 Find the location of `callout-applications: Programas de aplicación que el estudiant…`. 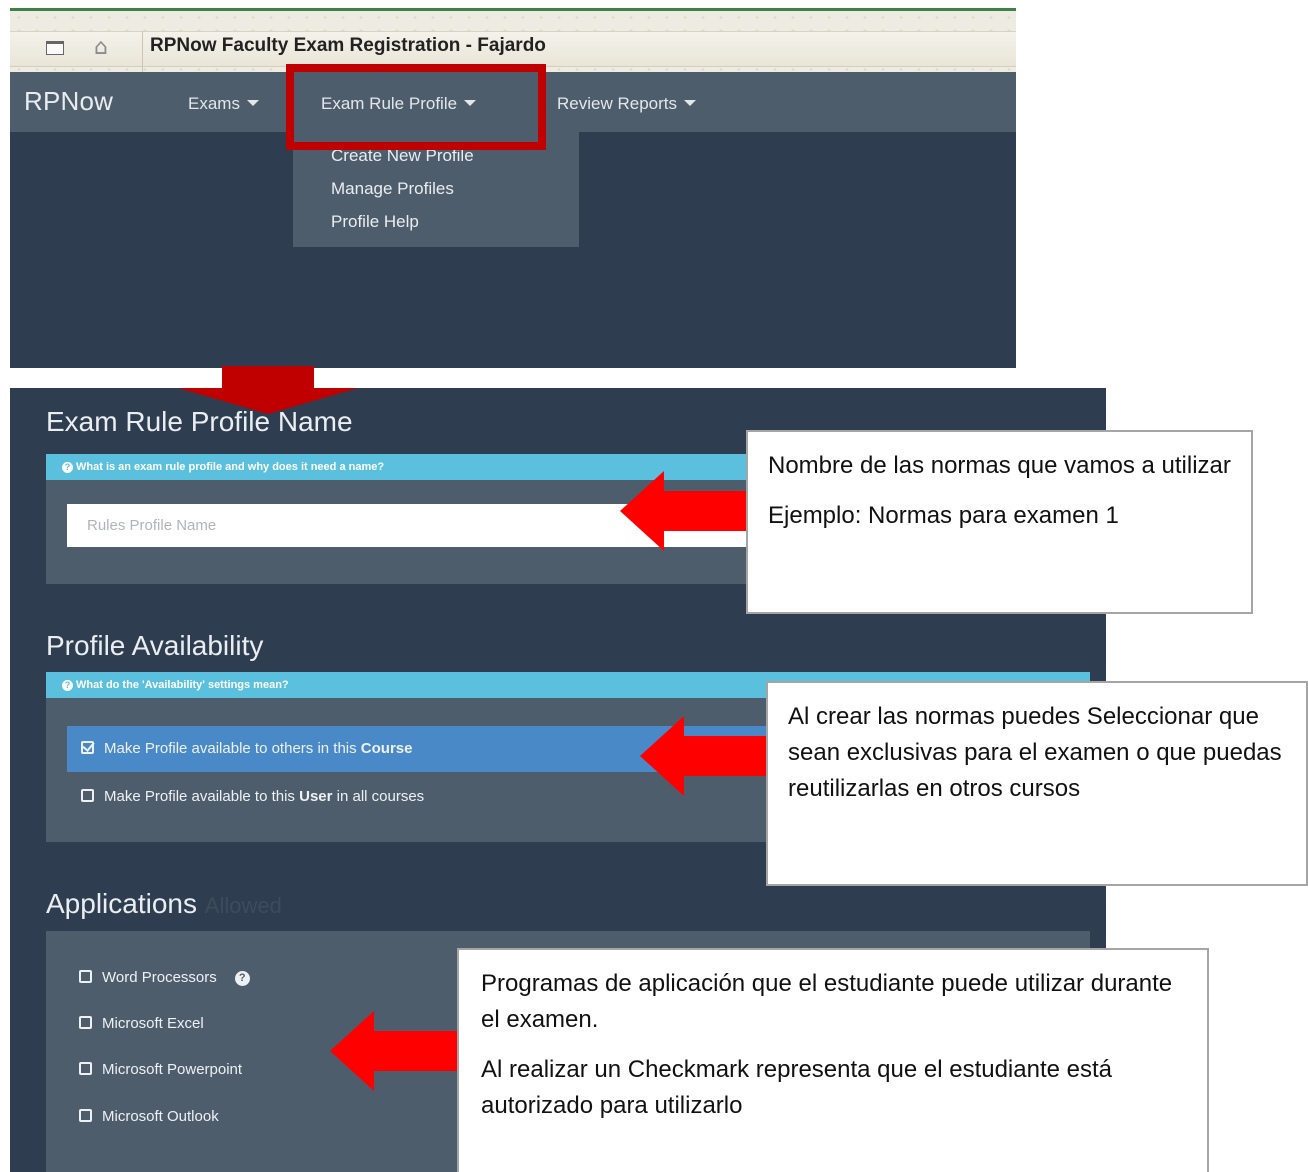

callout-applications: Programas de aplicación que el estudiant… is located at coordinates (833, 1060).